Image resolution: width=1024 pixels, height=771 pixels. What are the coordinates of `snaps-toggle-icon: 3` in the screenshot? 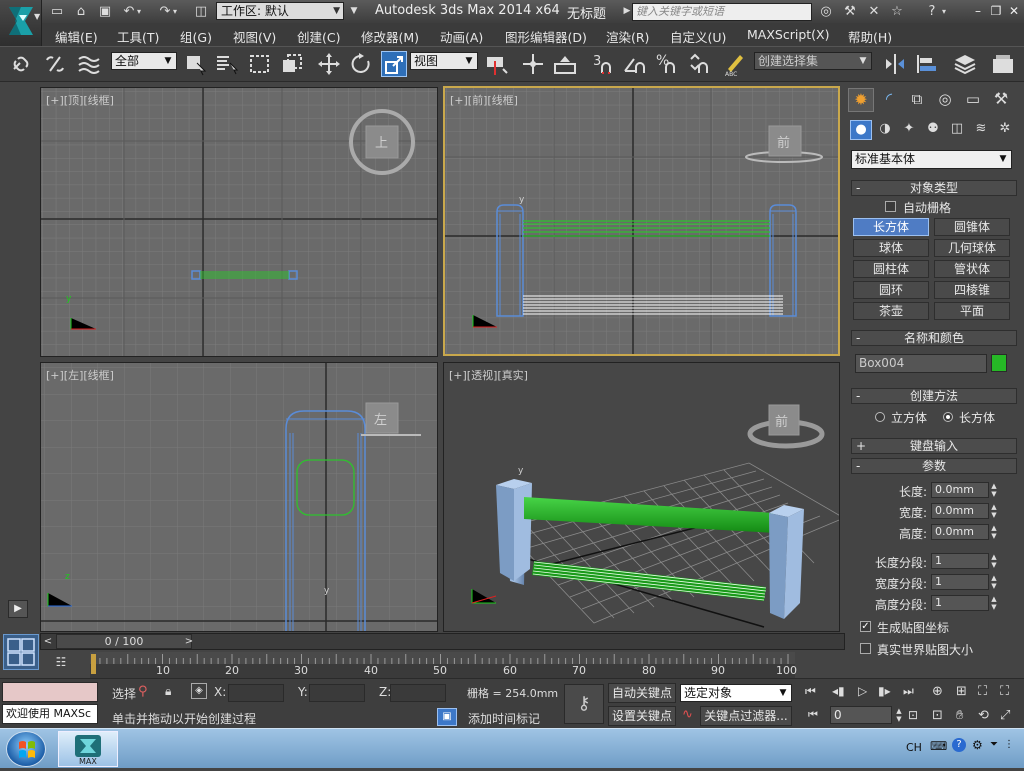 It's located at (603, 64).